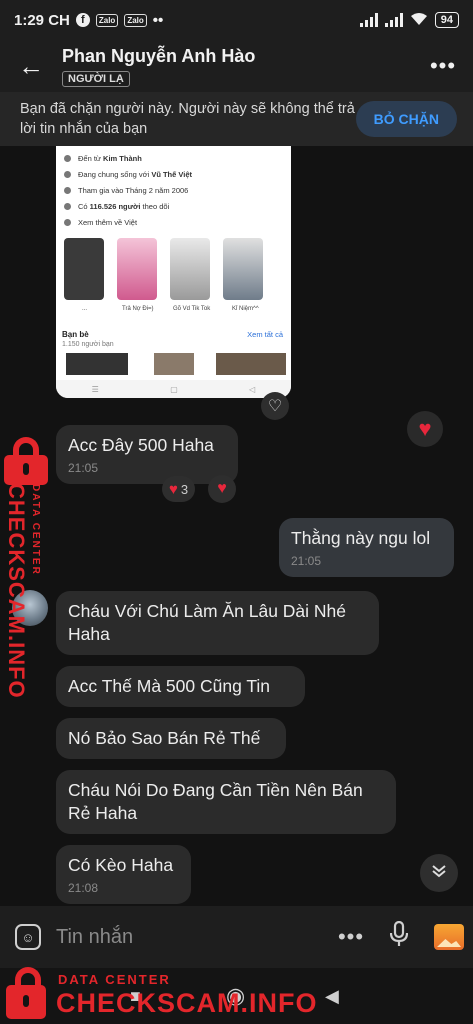 This screenshot has height=1024, width=473. I want to click on chevron-double-down-icon, so click(439, 873).